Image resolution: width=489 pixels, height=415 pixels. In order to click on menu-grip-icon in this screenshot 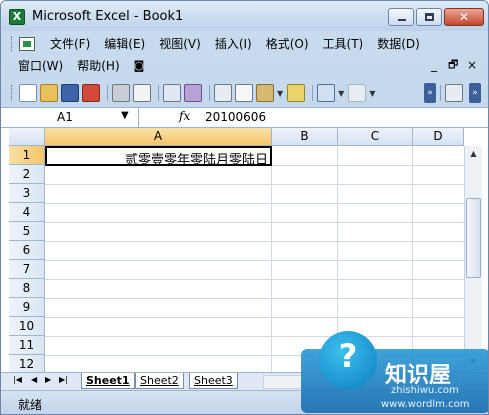, I will do `click(12, 44)`.